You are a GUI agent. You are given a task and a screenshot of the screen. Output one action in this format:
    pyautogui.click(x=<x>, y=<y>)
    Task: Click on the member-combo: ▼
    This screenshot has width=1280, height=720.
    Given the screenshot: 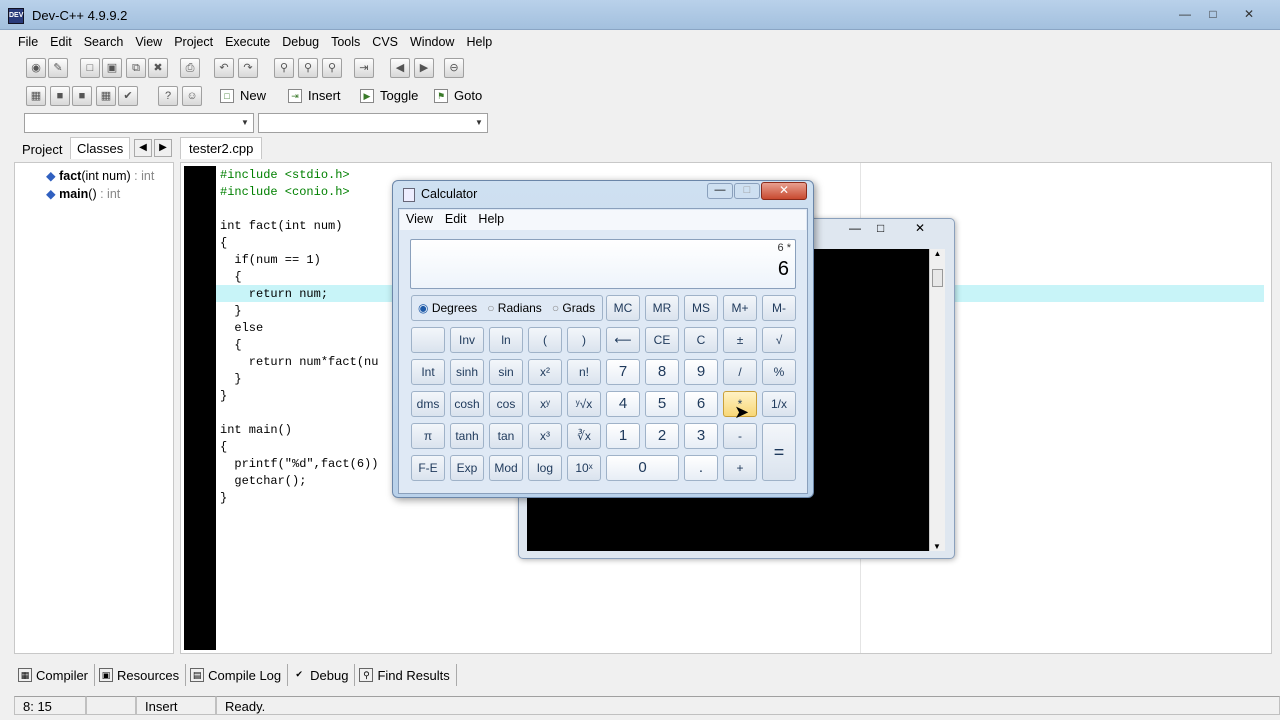 What is the action you would take?
    pyautogui.click(x=373, y=123)
    